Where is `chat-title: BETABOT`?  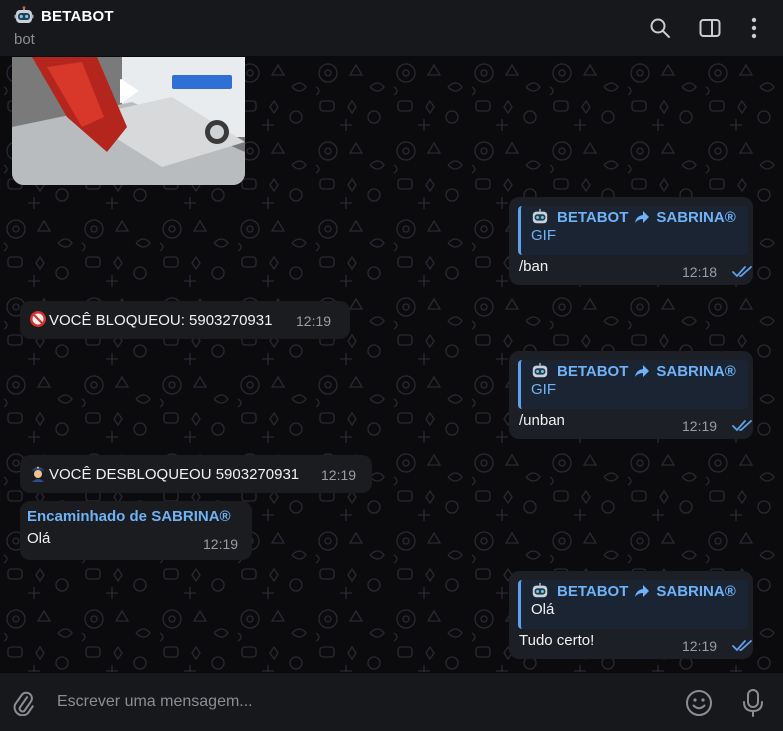
chat-title: BETABOT is located at coordinates (64, 16).